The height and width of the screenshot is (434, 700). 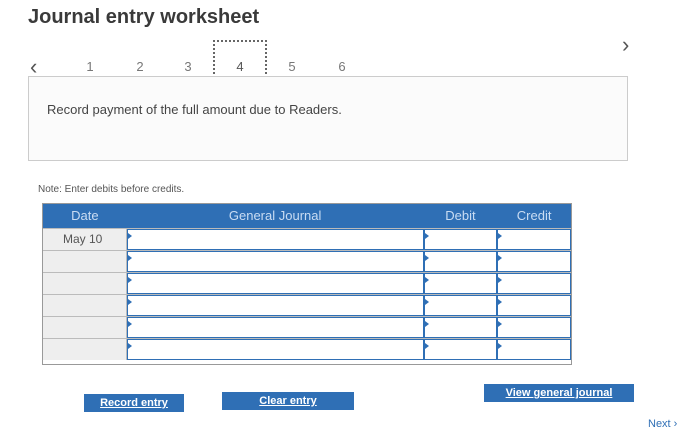 What do you see at coordinates (342, 66) in the screenshot?
I see `step-6: 6` at bounding box center [342, 66].